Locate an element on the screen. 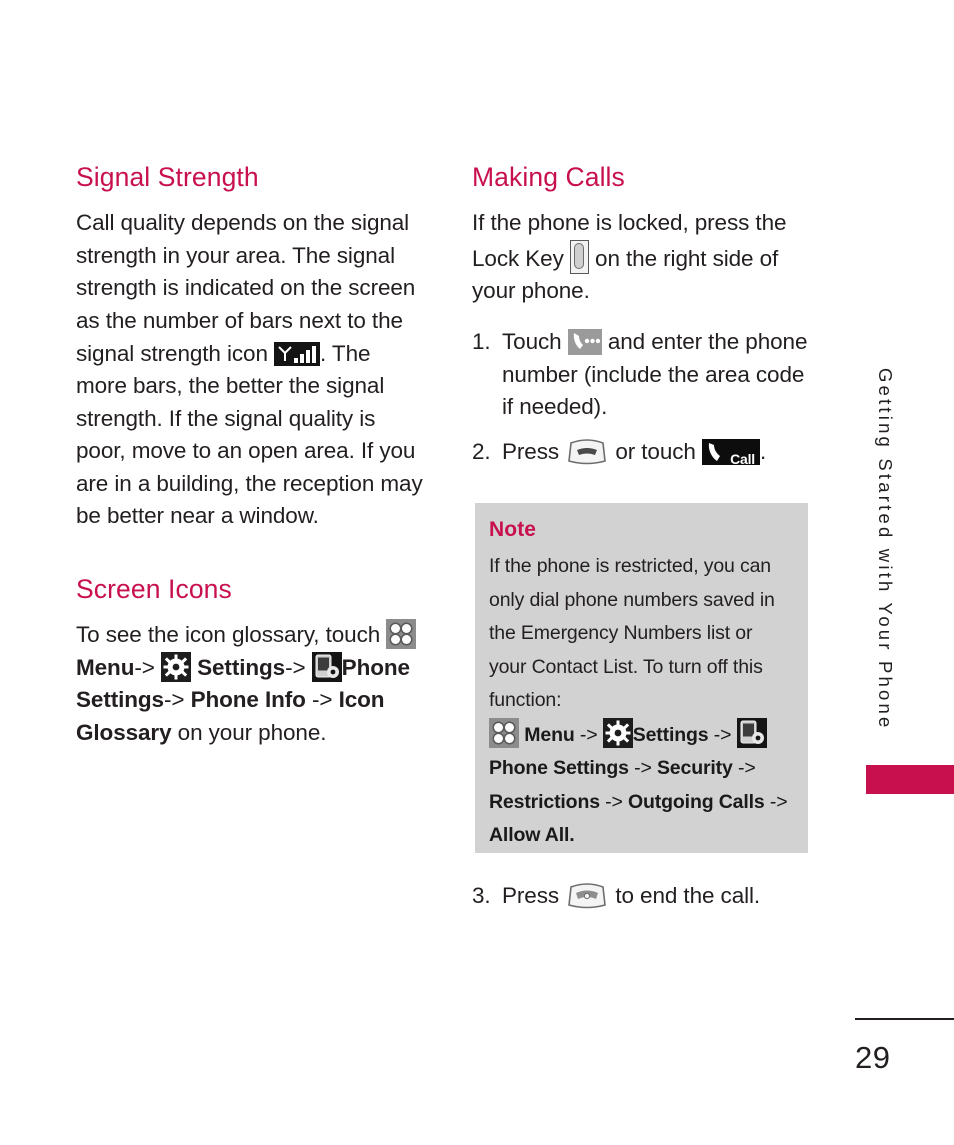  note-phone-settings-label: Phone Settings is located at coordinates (559, 768).